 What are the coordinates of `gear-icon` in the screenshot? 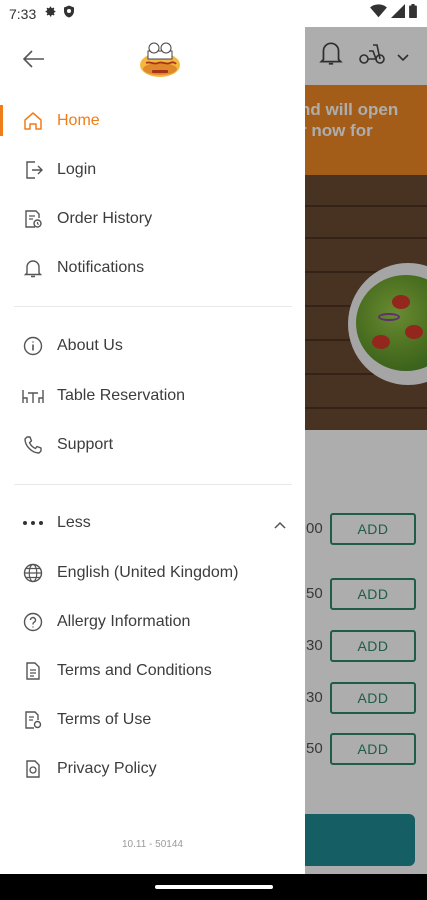 It's located at (50, 14).